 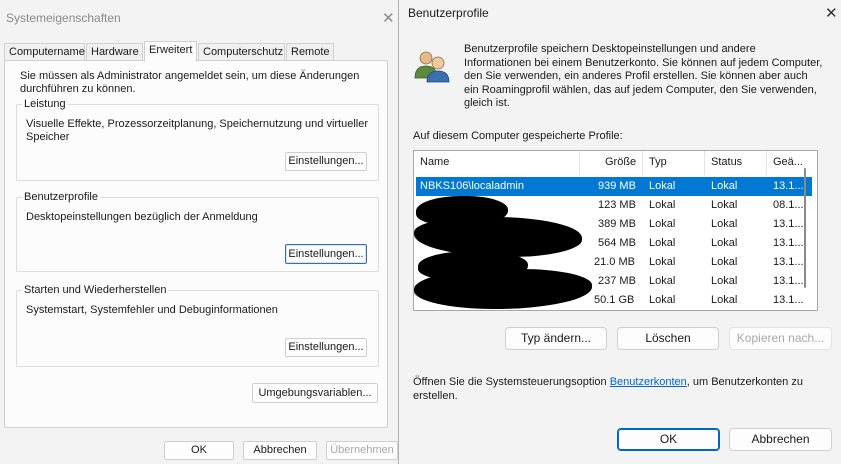 I want to click on window-title: Benutzerprofile, so click(x=448, y=13).